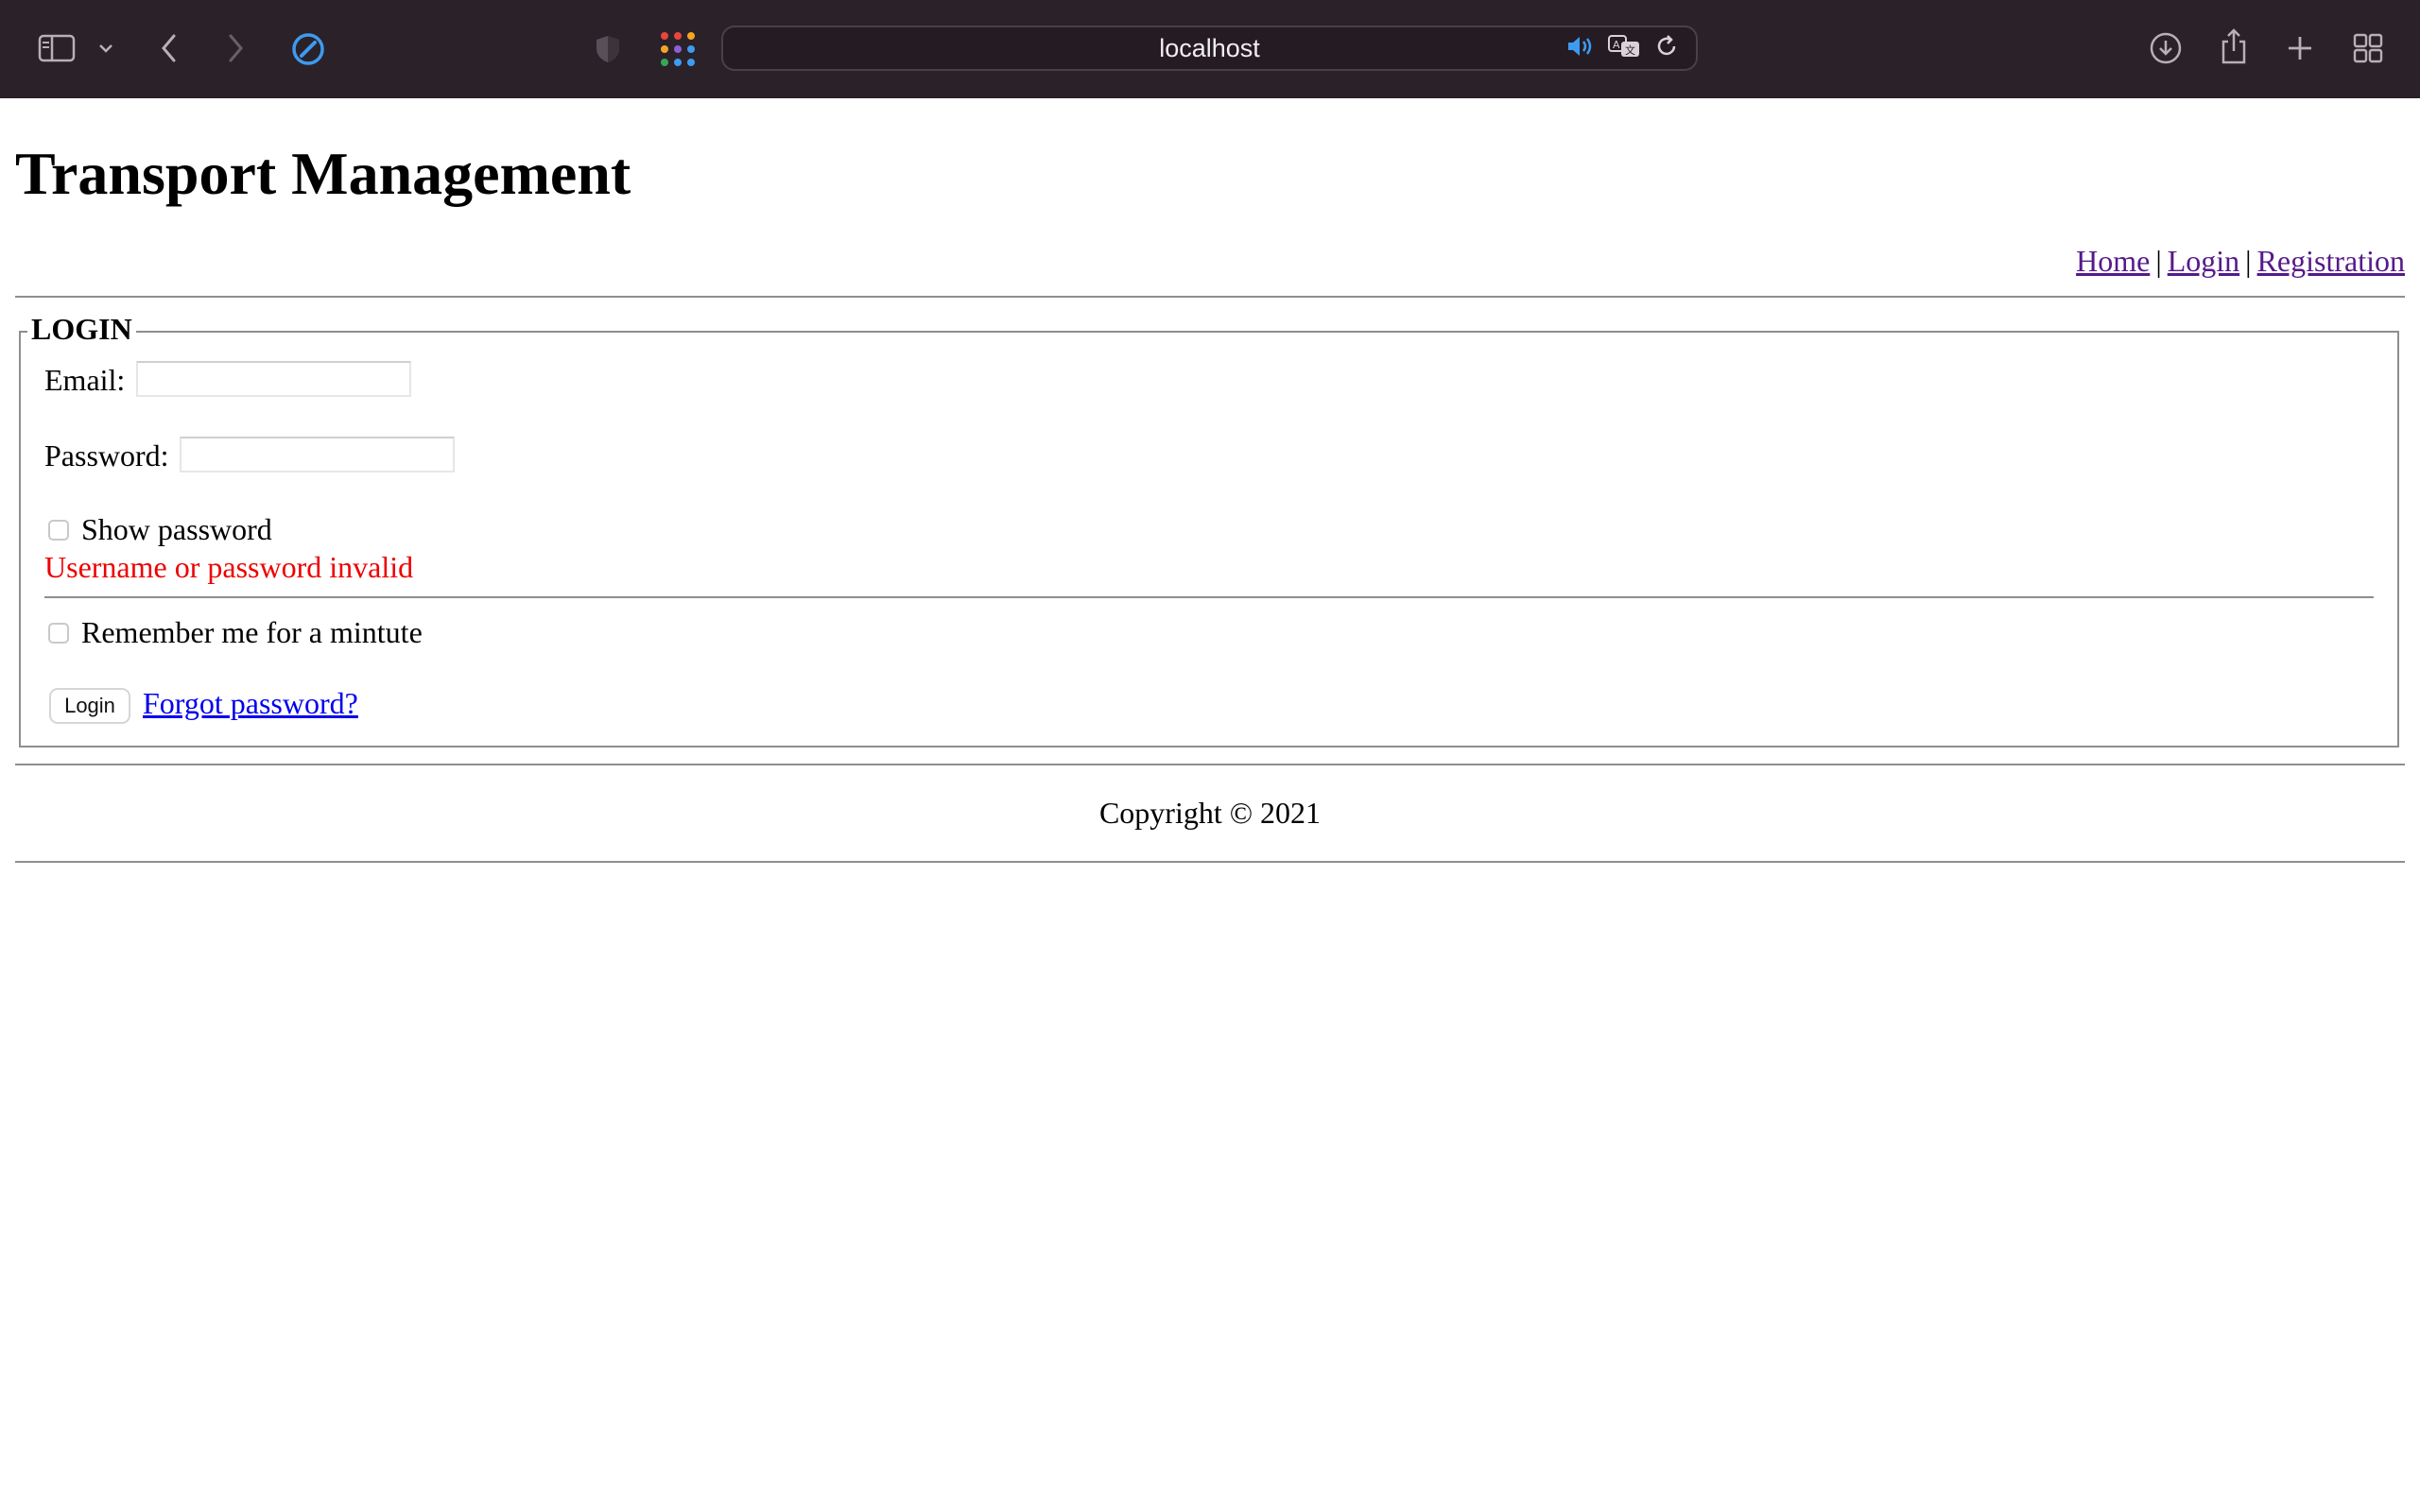 The width and height of the screenshot is (2420, 1512). Describe the element at coordinates (308, 49) in the screenshot. I see `compass-icon` at that location.